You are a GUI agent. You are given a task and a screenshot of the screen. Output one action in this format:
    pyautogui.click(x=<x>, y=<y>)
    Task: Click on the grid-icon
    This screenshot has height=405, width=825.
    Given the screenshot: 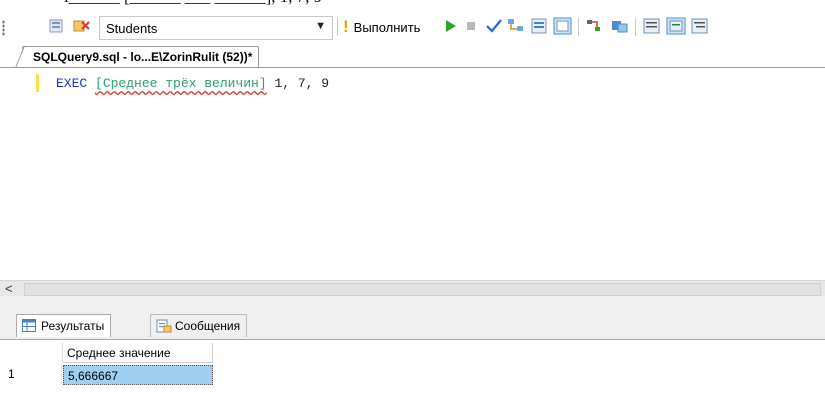 What is the action you would take?
    pyautogui.click(x=29, y=325)
    